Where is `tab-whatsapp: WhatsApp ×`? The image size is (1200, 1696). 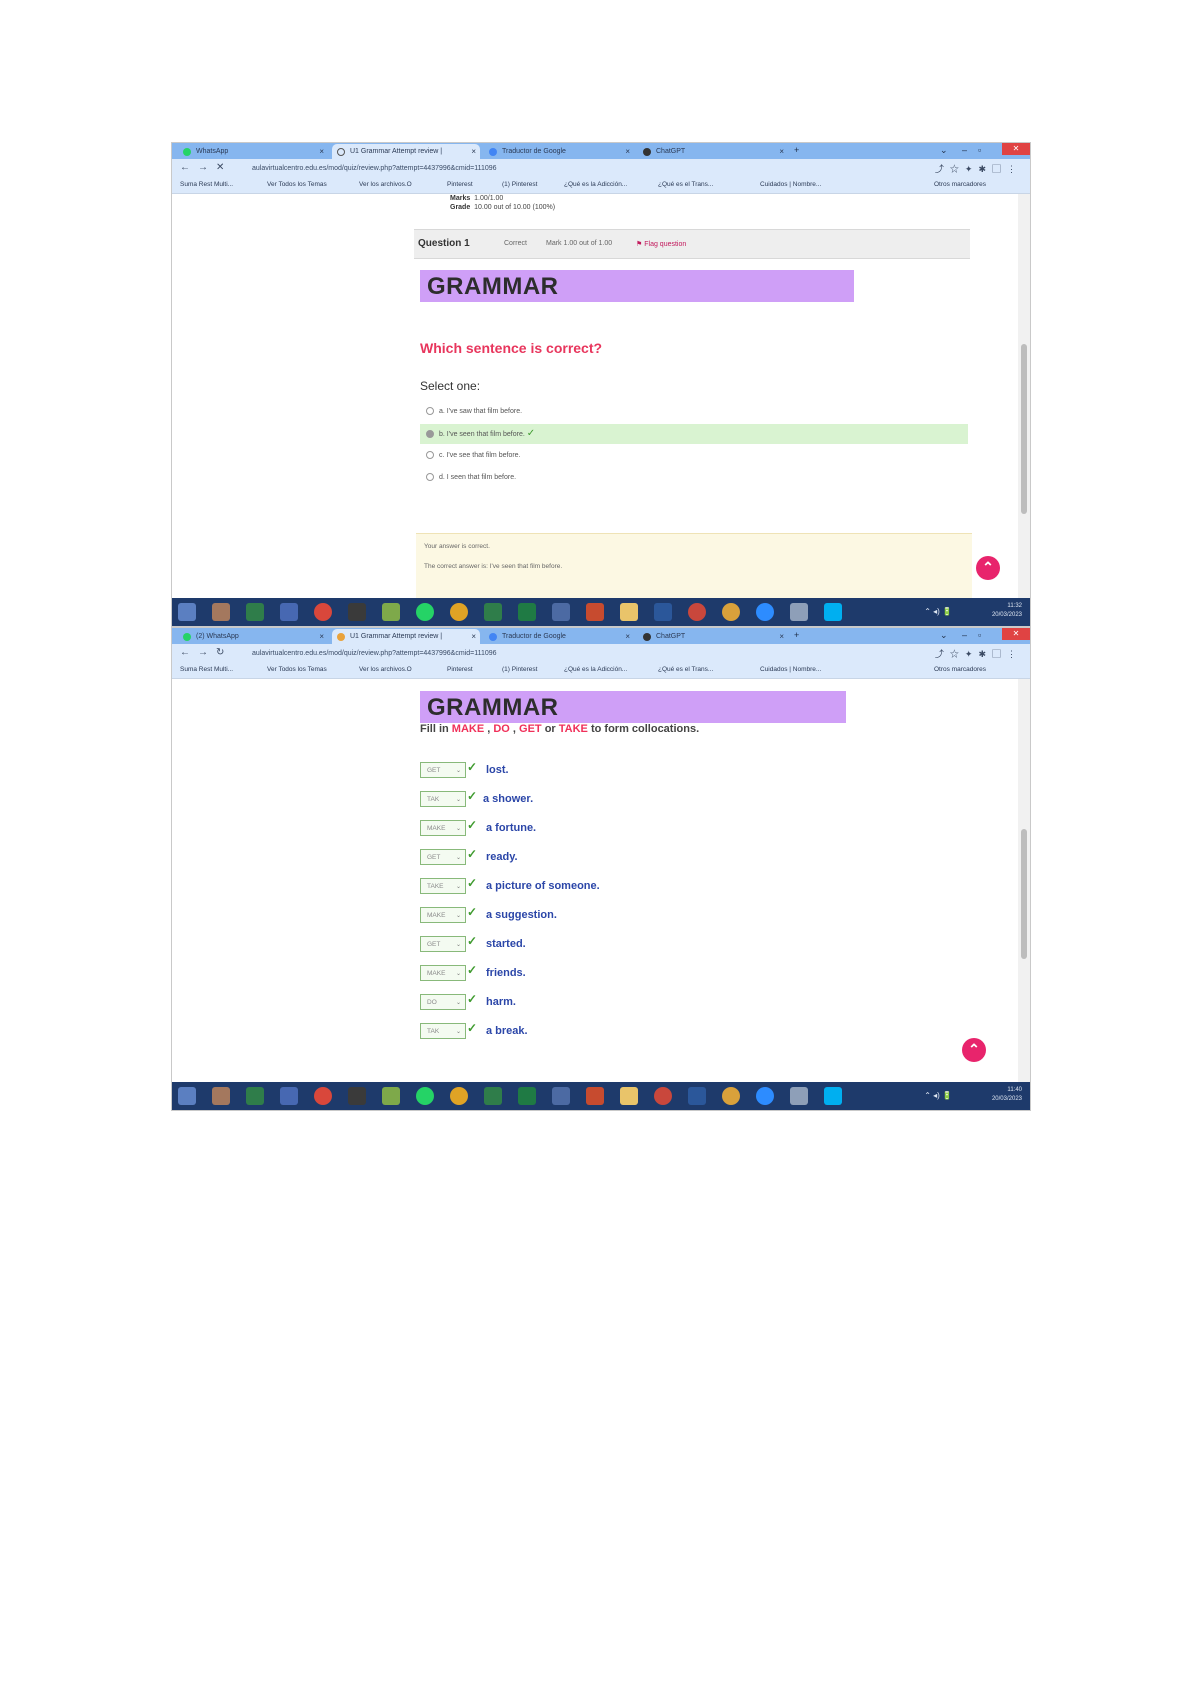
tab-whatsapp: WhatsApp × is located at coordinates (253, 151).